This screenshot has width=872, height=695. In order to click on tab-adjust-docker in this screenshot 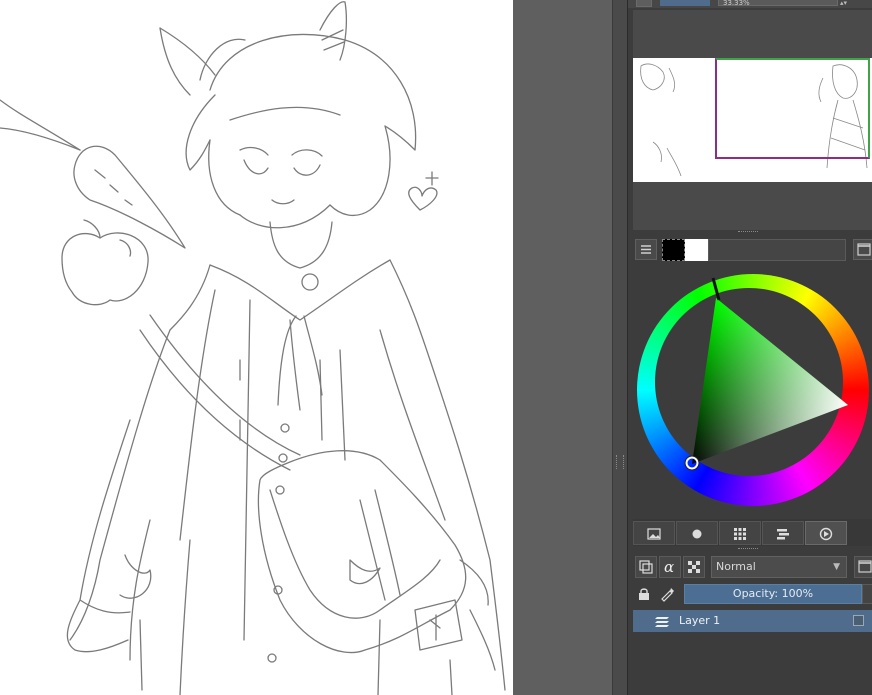, I will do `click(783, 533)`.